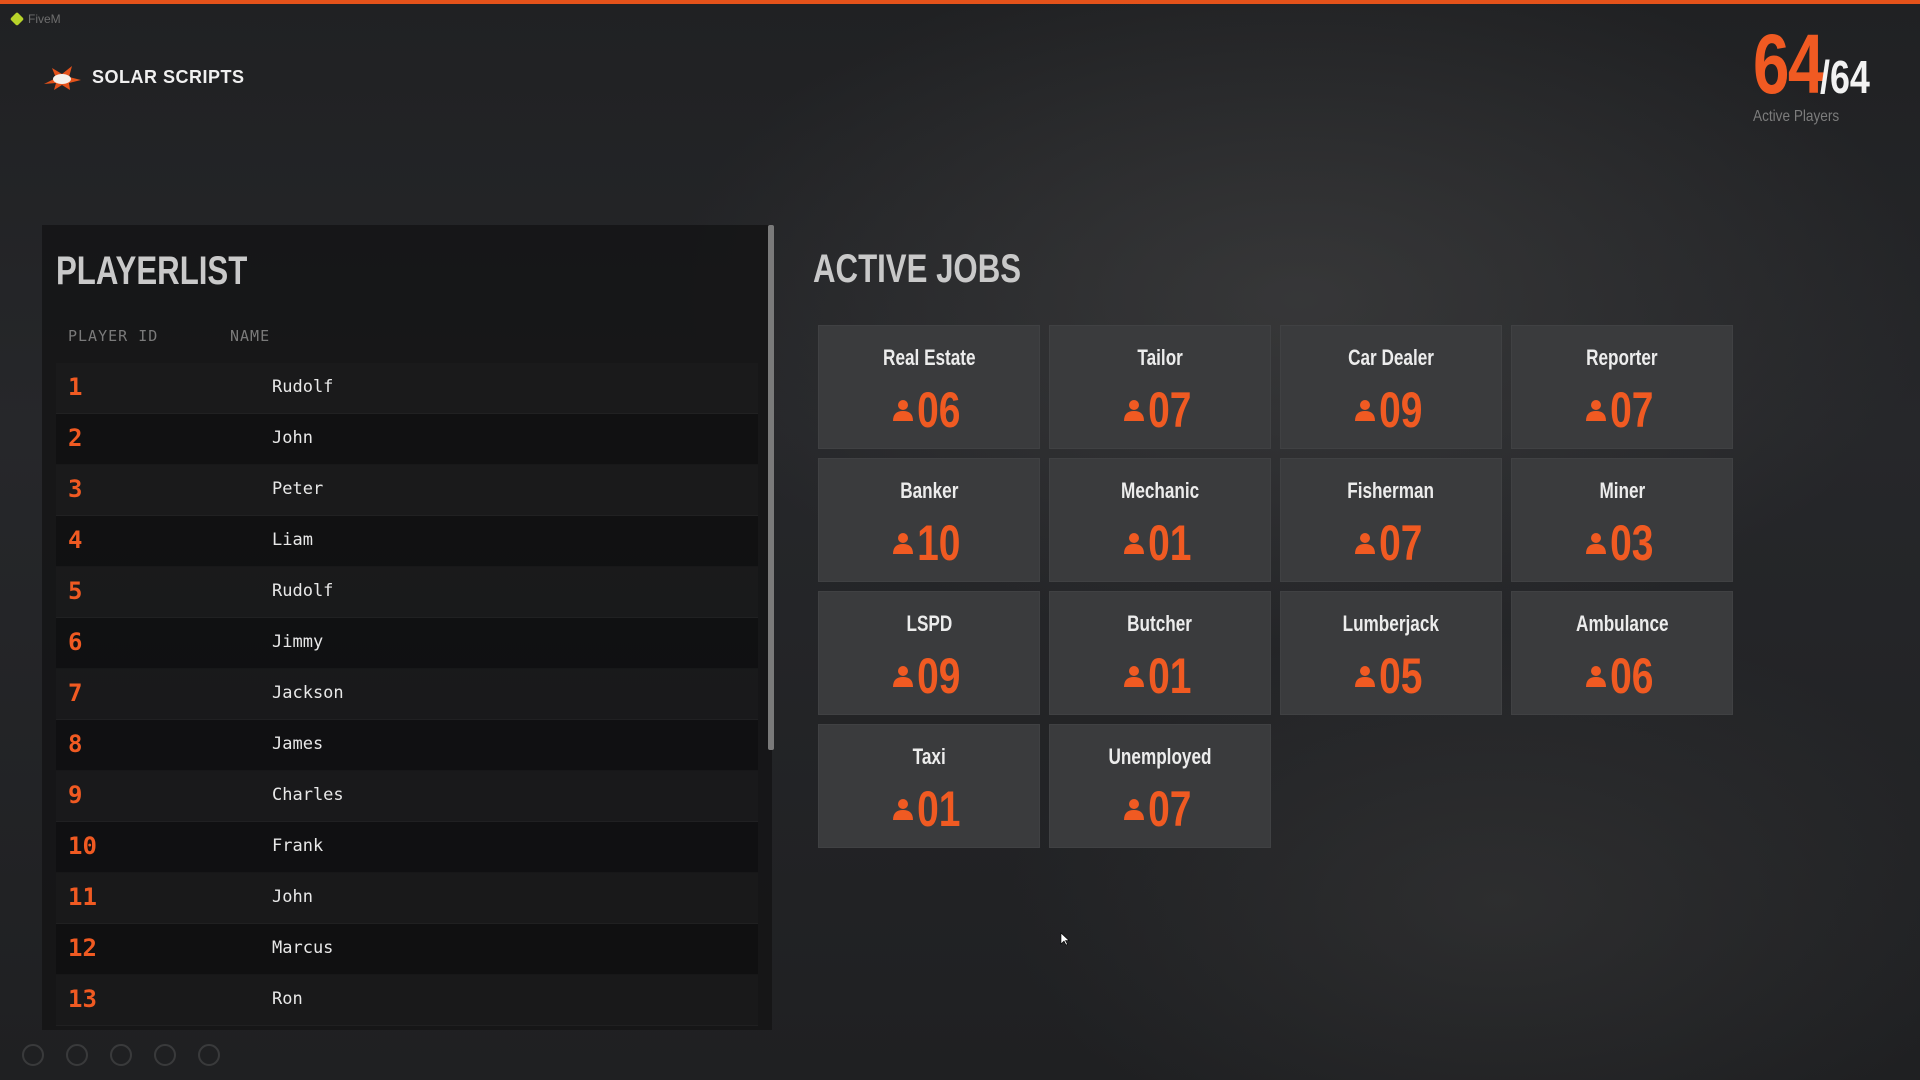  I want to click on job-name: Tailor, so click(1160, 358).